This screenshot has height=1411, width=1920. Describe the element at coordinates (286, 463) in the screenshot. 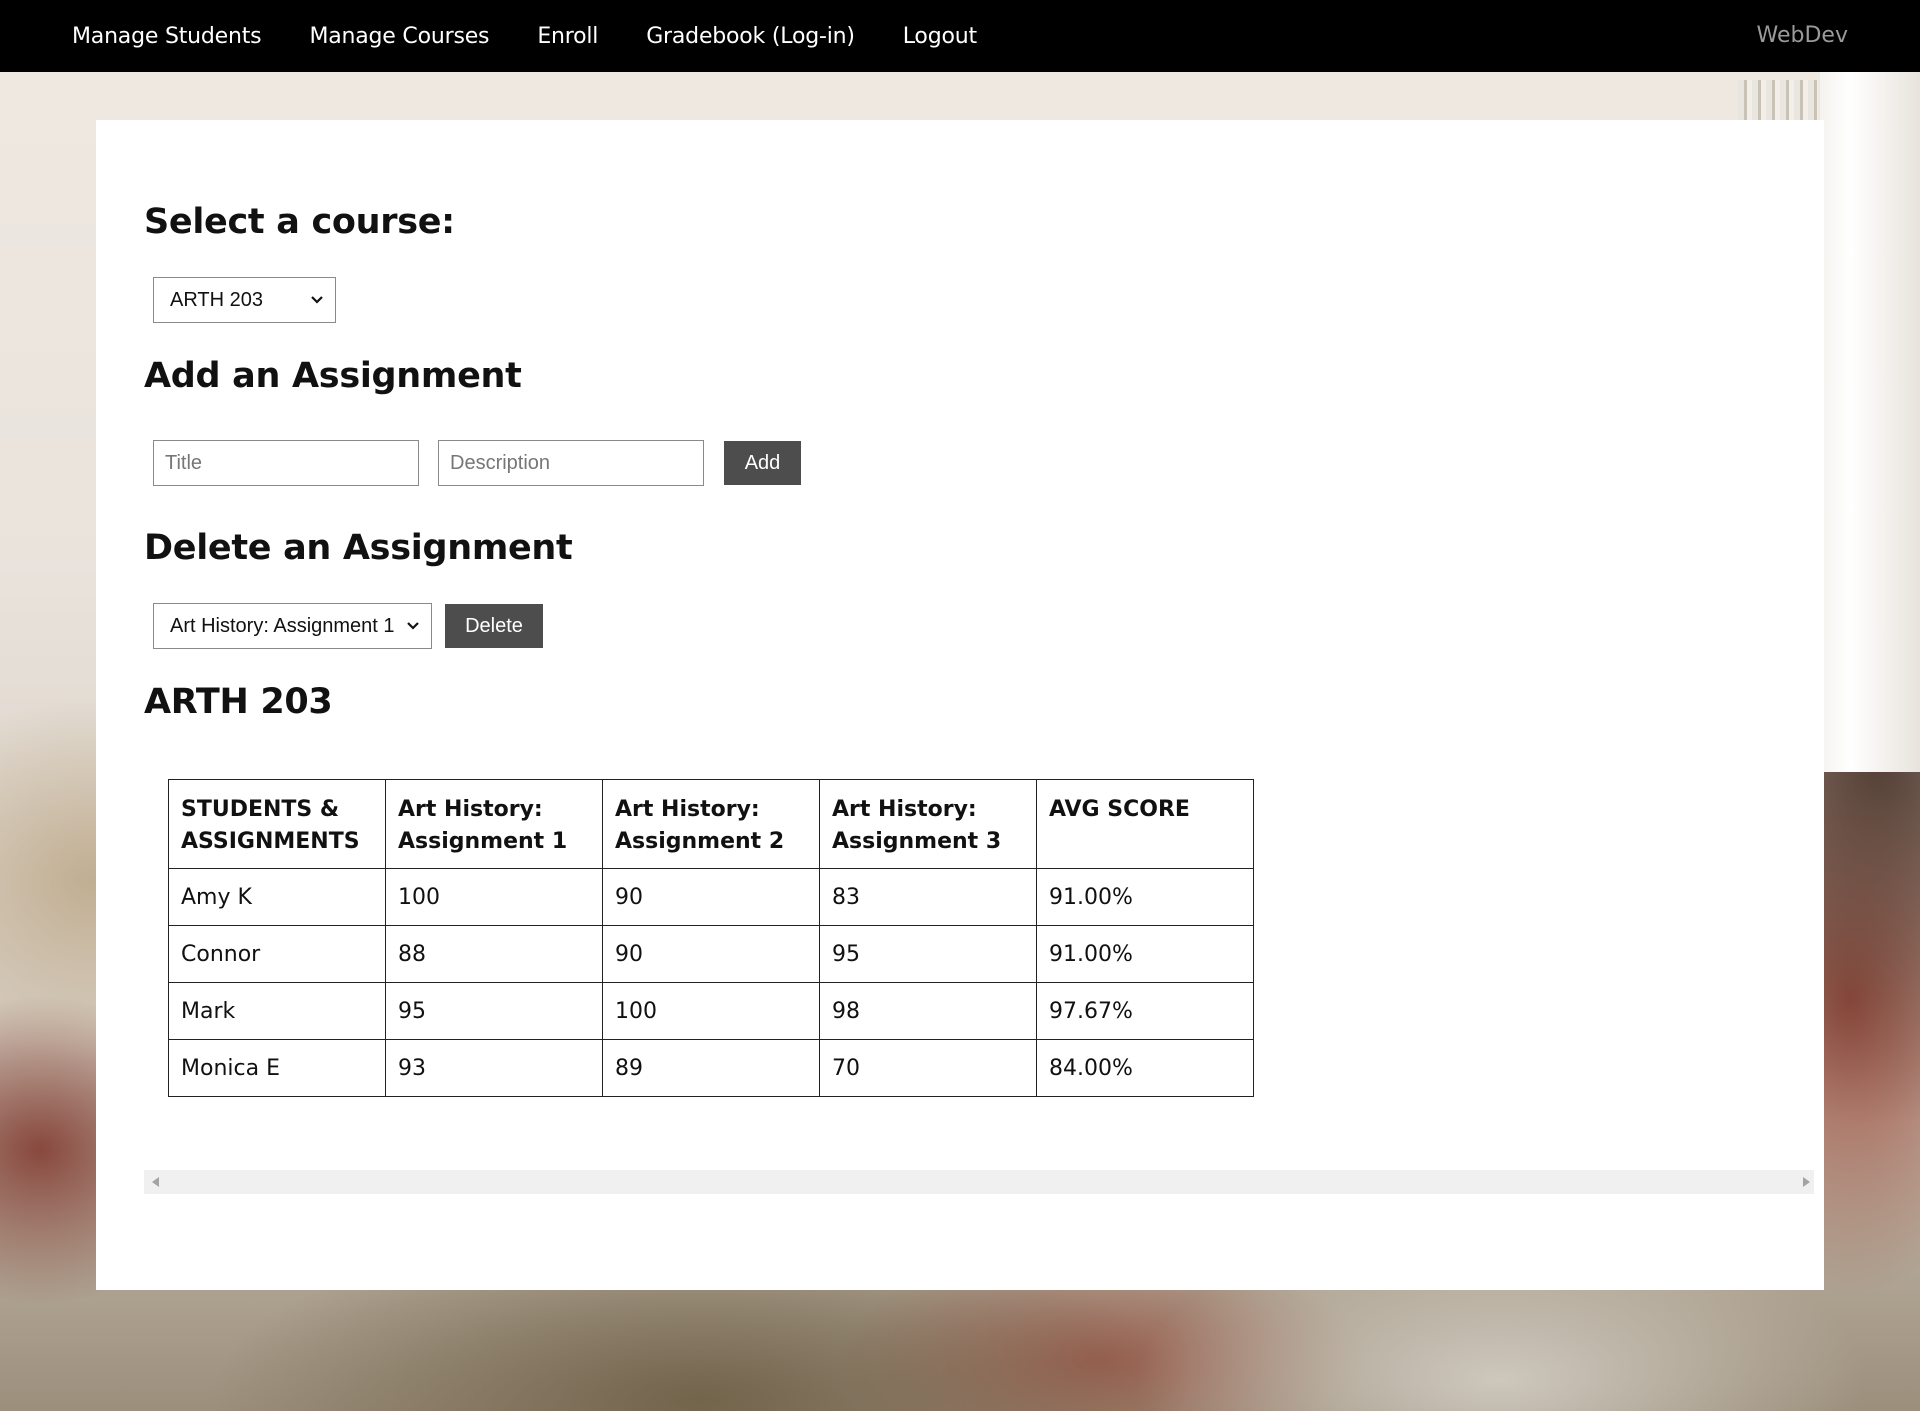

I see `assignment-title-input` at that location.